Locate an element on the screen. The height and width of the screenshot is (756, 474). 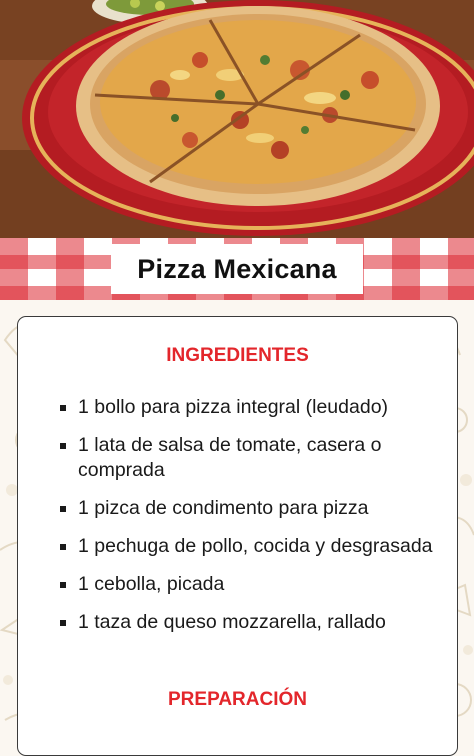
recipe-title: Pizza Mexicana is located at coordinates (237, 268).